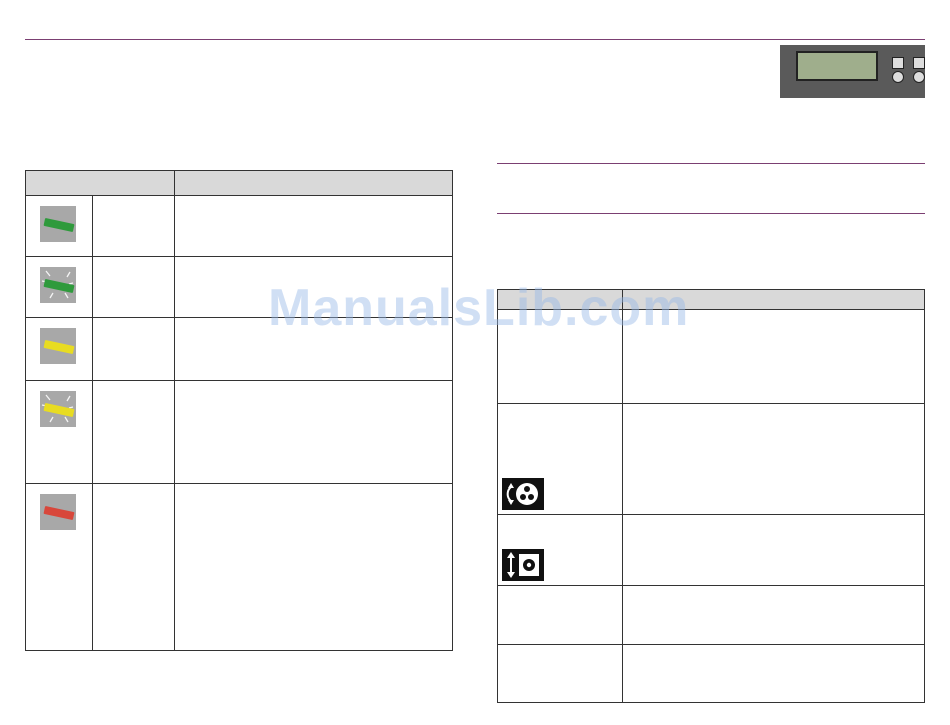 The image size is (950, 725). Describe the element at coordinates (837, 66) in the screenshot. I see `lcd-display` at that location.